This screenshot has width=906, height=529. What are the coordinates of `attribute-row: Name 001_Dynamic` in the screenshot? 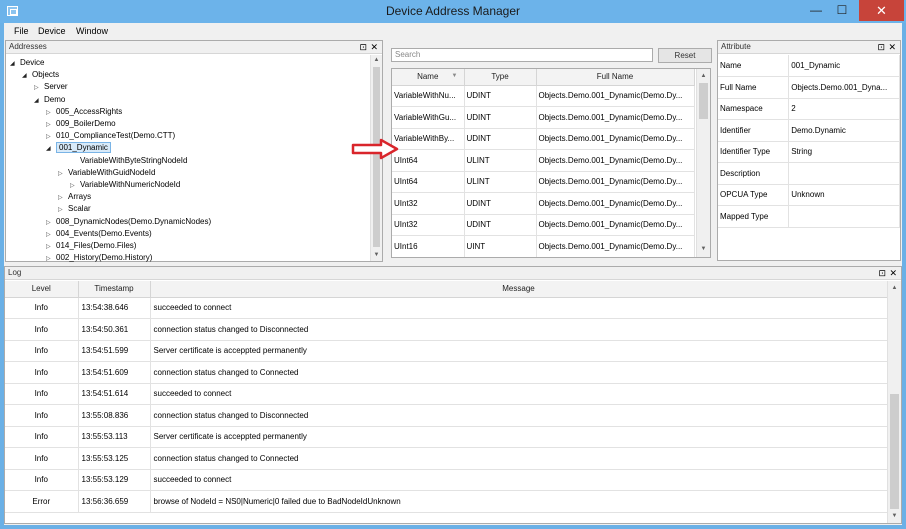 It's located at (809, 66).